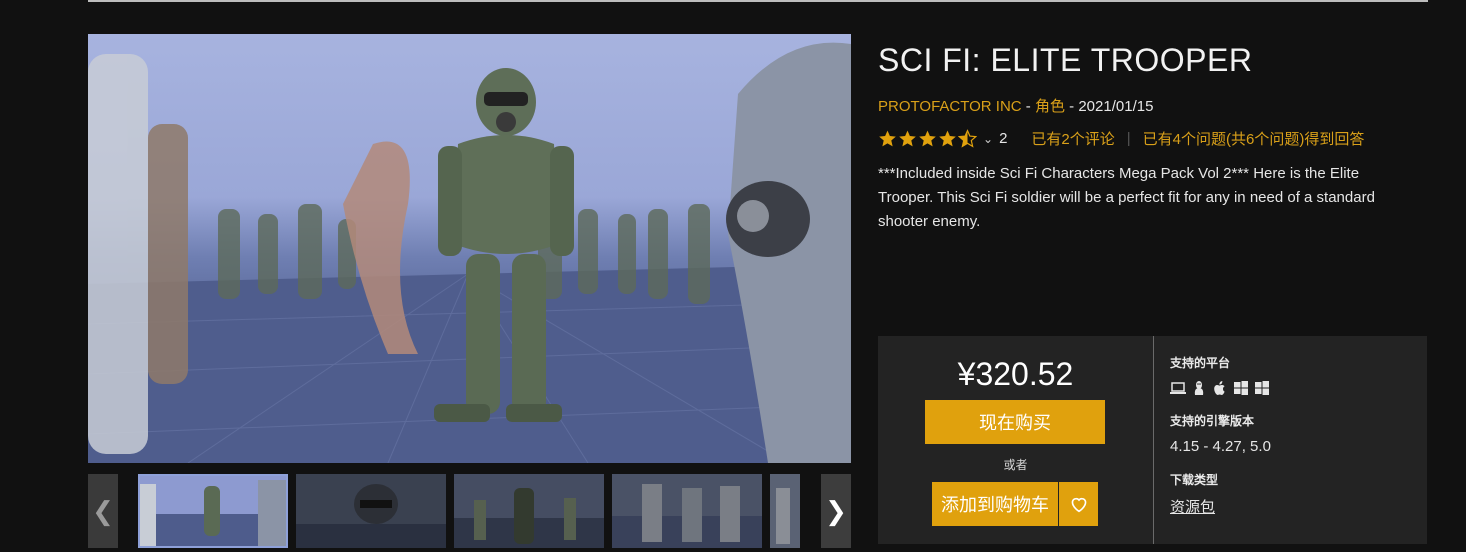 This screenshot has width=1466, height=552. I want to click on download-type-label: 下载类型, so click(1194, 480).